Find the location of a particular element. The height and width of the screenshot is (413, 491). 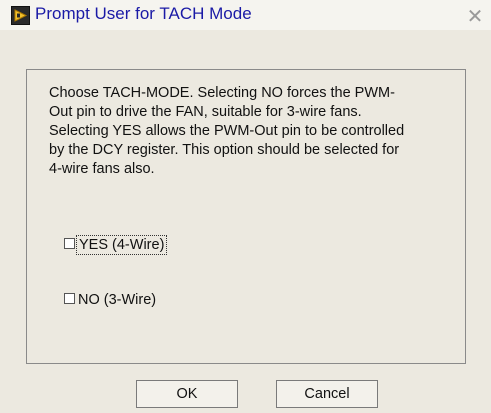

option-no-3-wire: NO (3-Wire) is located at coordinates (111, 300).